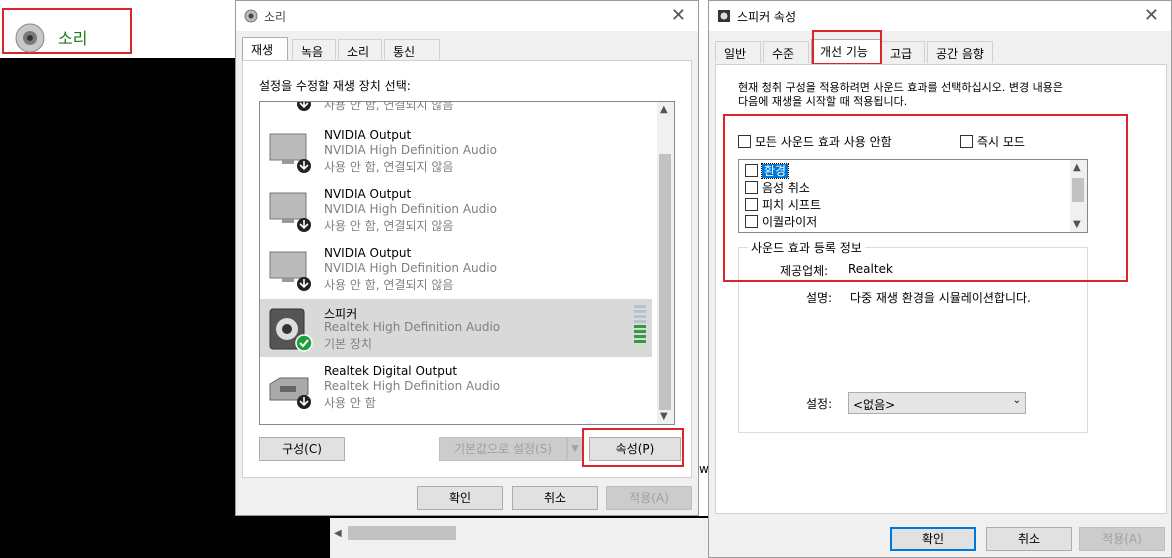 This screenshot has height=558, width=1172. Describe the element at coordinates (940, 298) in the screenshot. I see `description-value: 다중 재생 환경을 시뮬레이션합니다.` at that location.